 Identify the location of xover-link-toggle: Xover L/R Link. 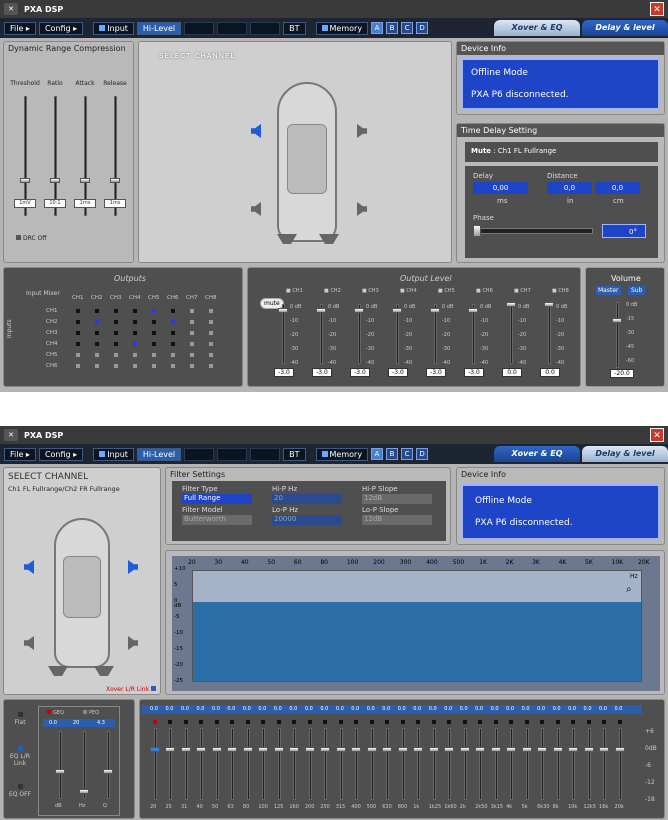
(131, 689).